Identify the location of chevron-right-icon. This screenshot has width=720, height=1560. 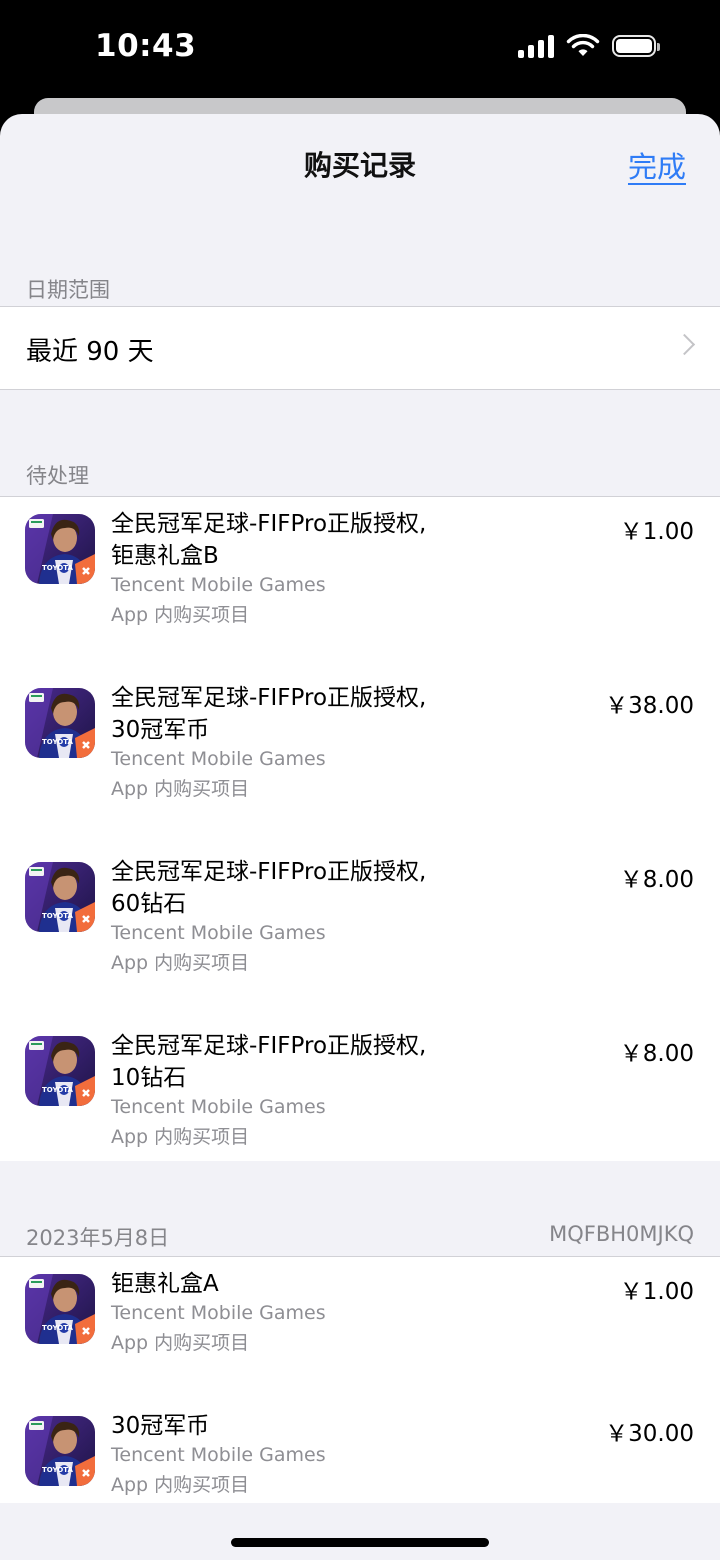
(684, 344).